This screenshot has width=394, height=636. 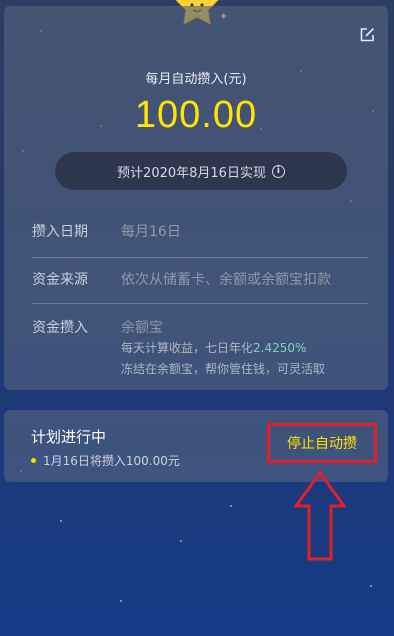 I want to click on frozen-note: 冻结在余额宝，帮你管住钱，可灵活取, so click(x=223, y=369).